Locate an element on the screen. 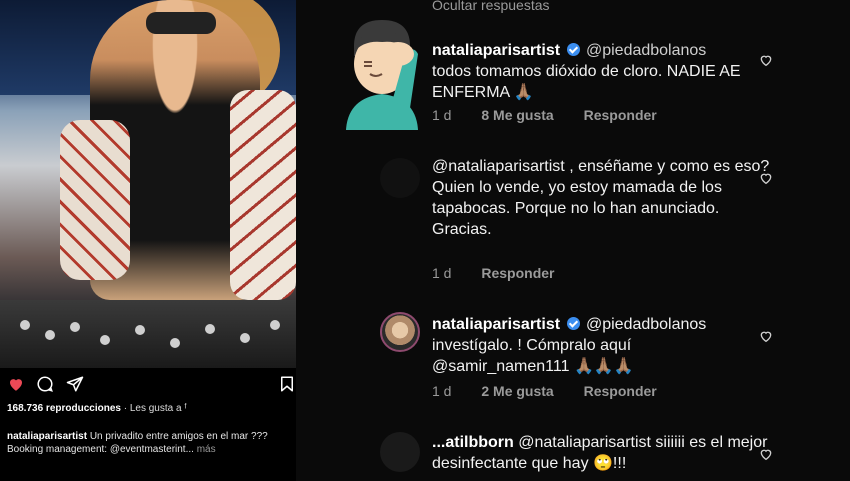 This screenshot has width=850, height=481. reply-1-respond: Responder is located at coordinates (620, 115).